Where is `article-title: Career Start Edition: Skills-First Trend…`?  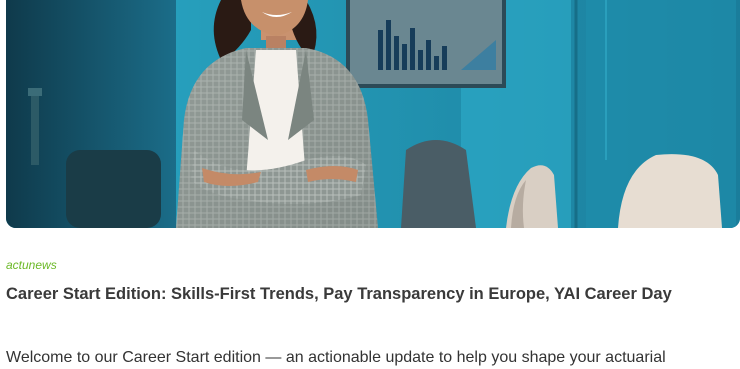
article-title: Career Start Edition: Skills-First Trend… is located at coordinates (366, 294).